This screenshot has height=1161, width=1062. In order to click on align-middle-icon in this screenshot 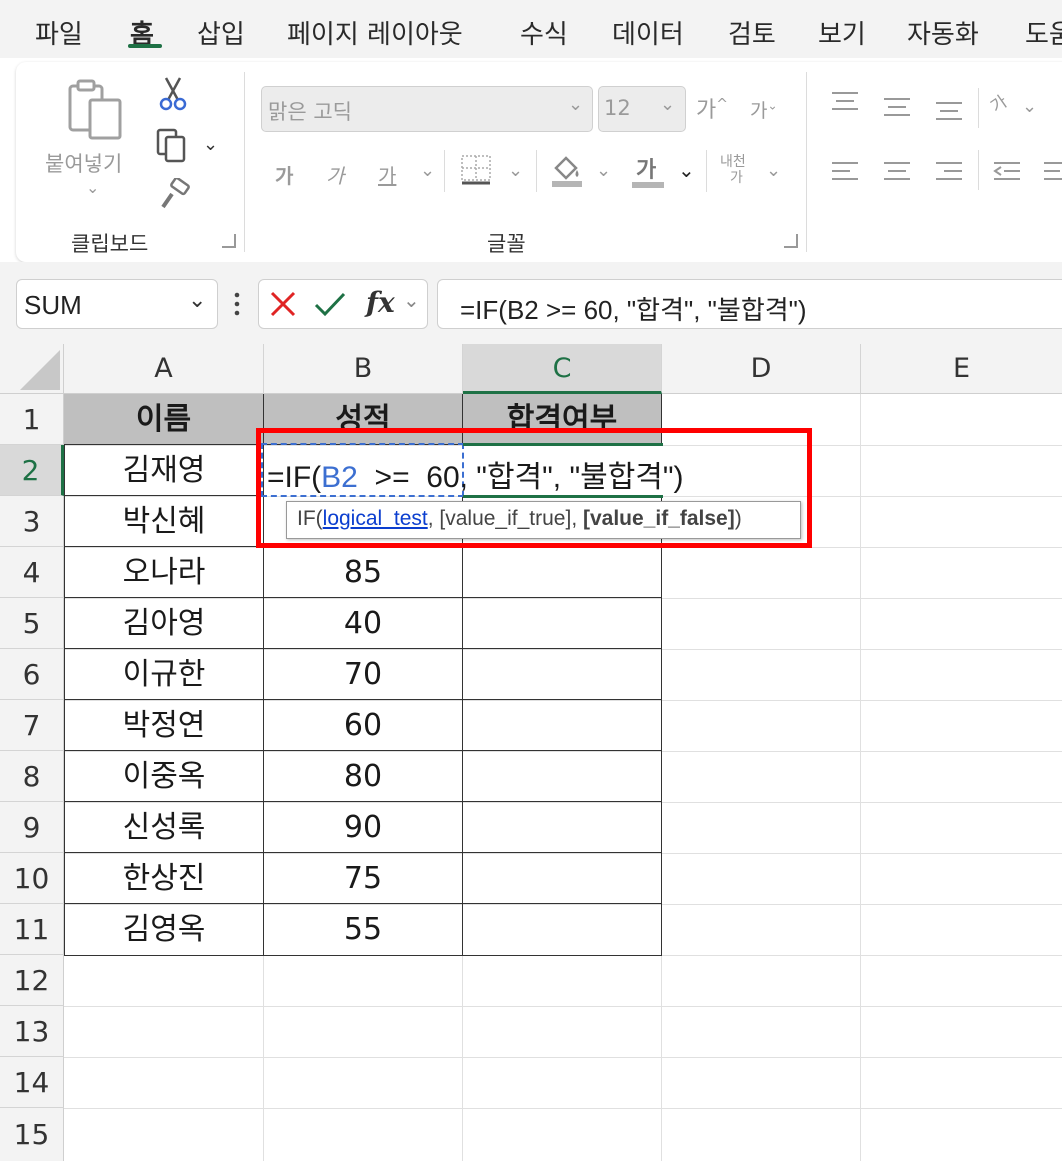, I will do `click(897, 109)`.